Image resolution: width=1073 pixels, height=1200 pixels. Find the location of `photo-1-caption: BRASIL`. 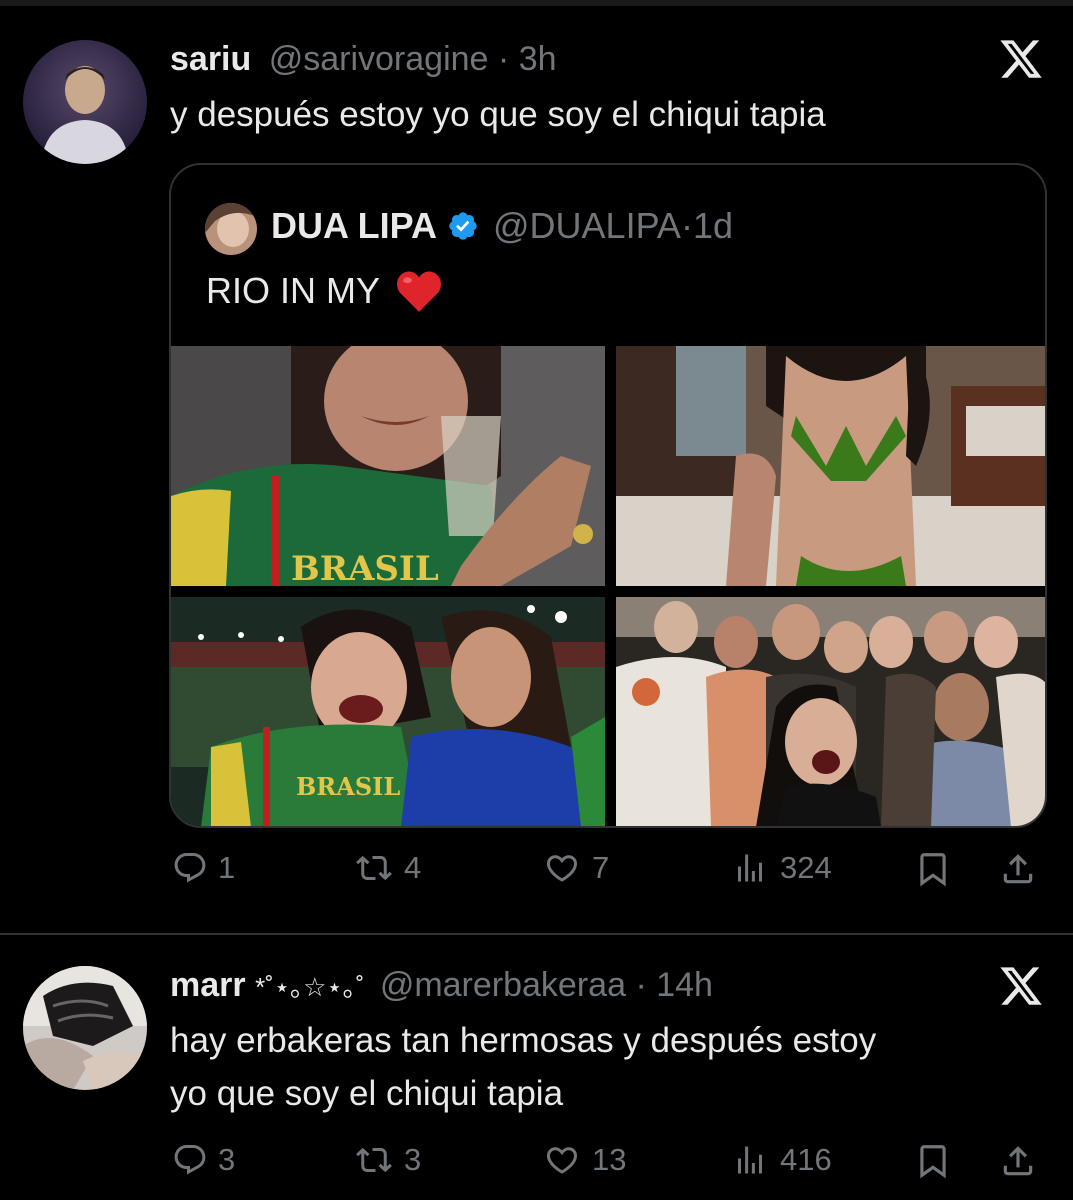

photo-1-caption: BRASIL is located at coordinates (365, 567).